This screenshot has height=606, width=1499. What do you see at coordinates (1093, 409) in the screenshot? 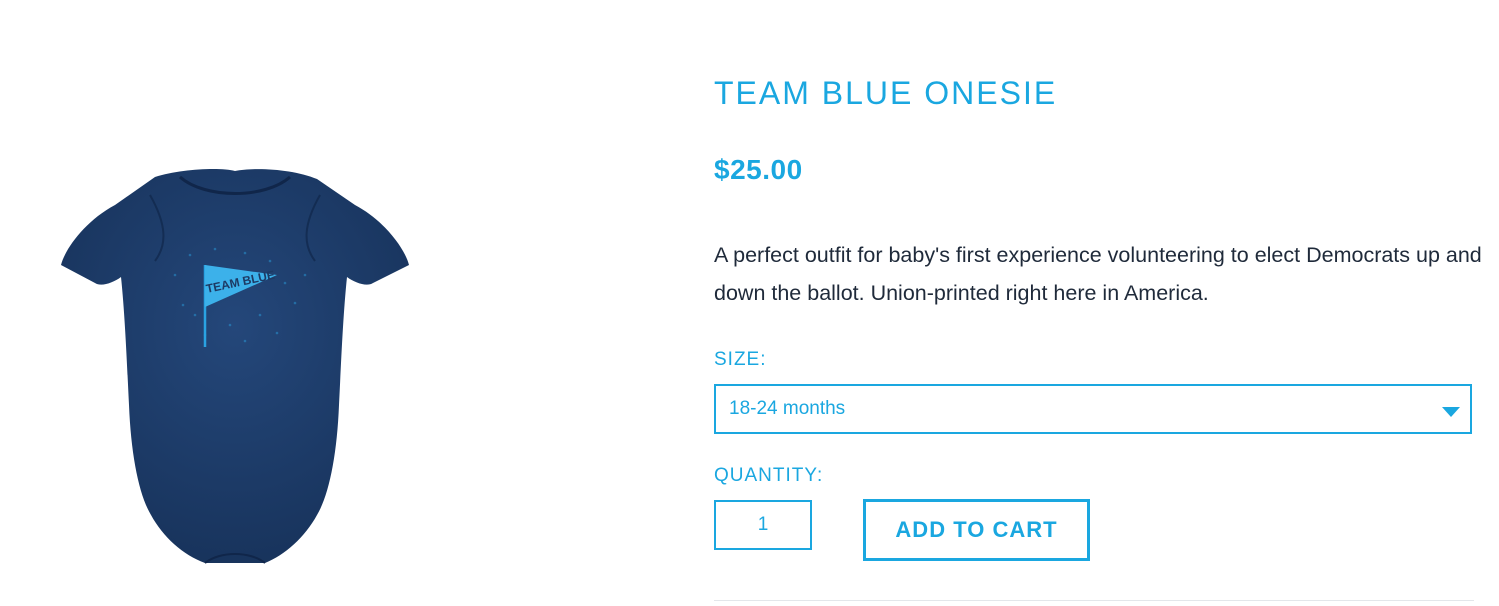
I see `size-select: 18-24 months` at bounding box center [1093, 409].